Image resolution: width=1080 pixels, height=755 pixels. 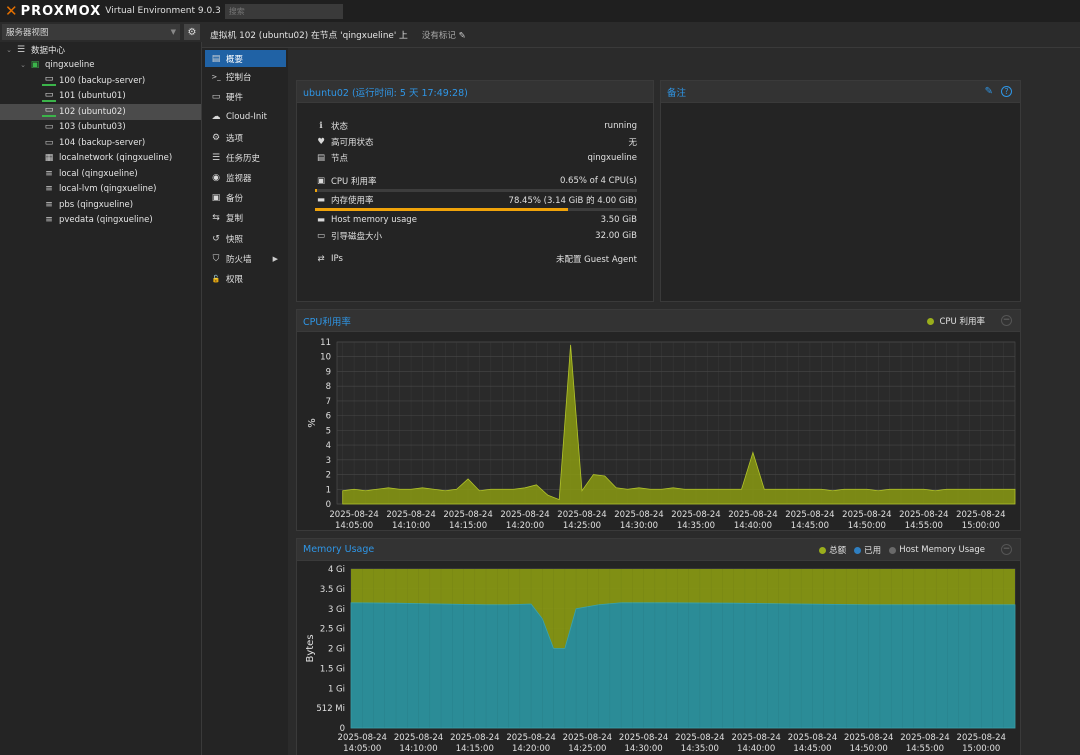 What do you see at coordinates (245, 239) in the screenshot?
I see `menu-item: ↺ 快照` at bounding box center [245, 239].